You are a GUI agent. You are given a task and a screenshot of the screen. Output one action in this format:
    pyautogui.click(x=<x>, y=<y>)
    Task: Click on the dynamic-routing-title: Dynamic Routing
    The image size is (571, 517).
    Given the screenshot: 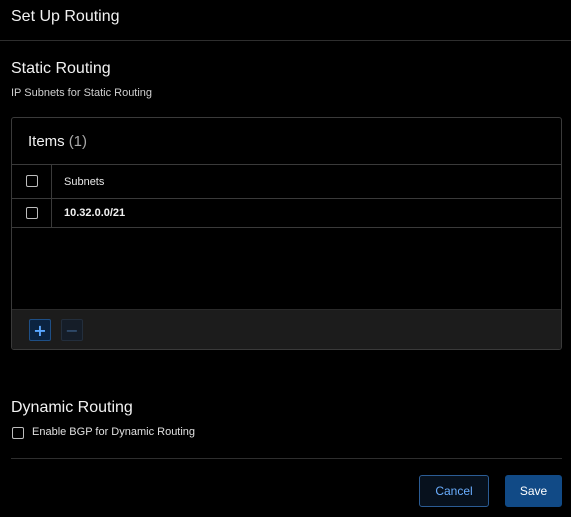 What is the action you would take?
    pyautogui.click(x=72, y=407)
    